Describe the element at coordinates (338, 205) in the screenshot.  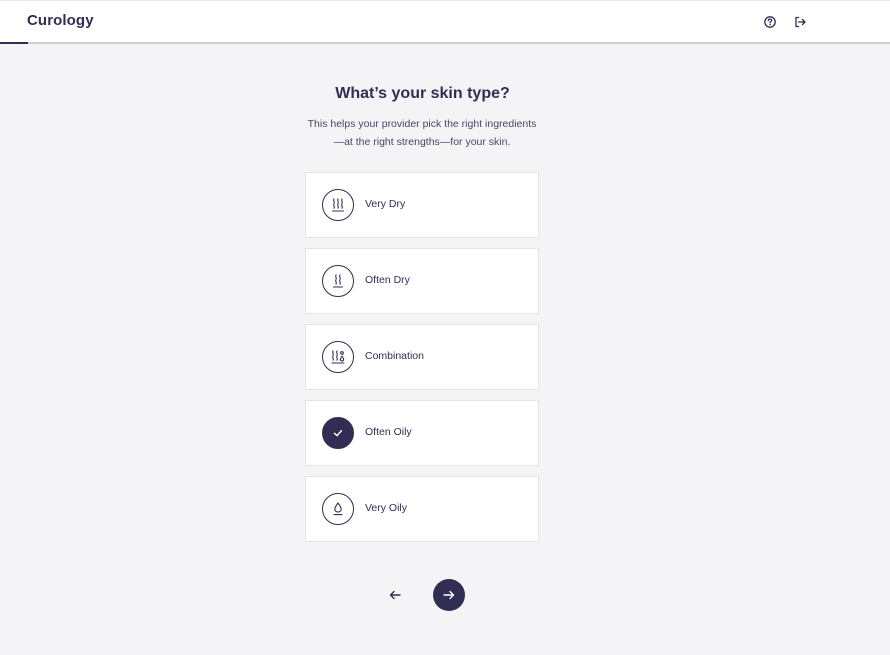
I see `heat-waves-three-icon` at that location.